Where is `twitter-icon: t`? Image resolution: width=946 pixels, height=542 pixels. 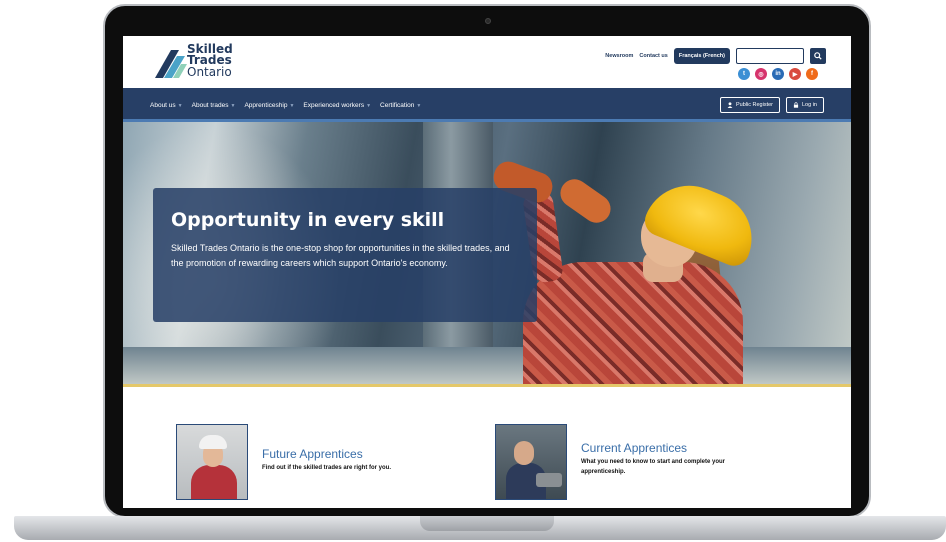 twitter-icon: t is located at coordinates (744, 74).